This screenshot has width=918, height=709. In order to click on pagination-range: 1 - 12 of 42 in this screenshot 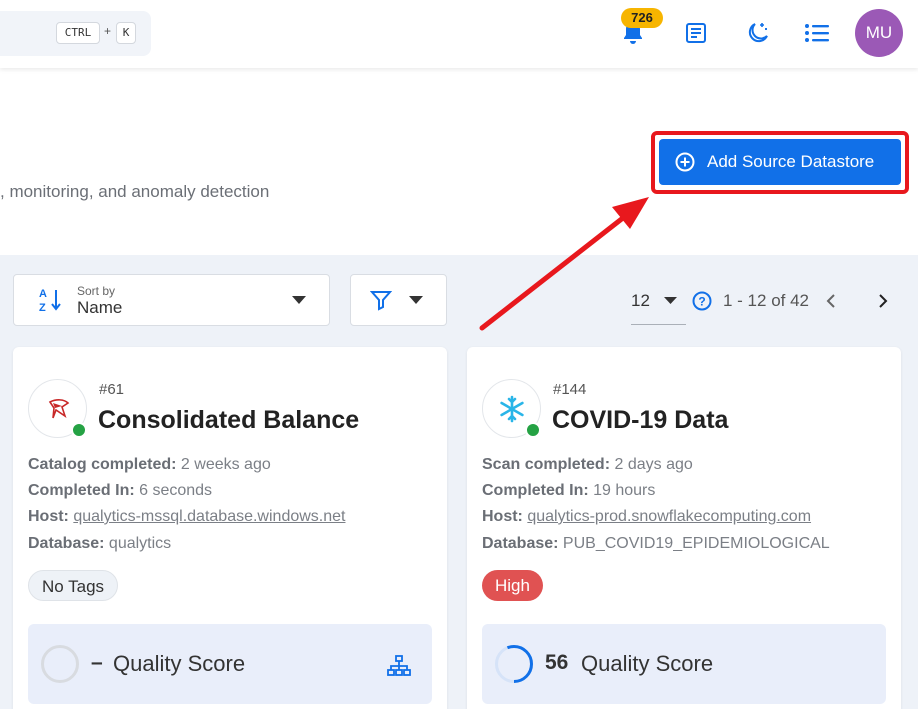, I will do `click(766, 300)`.